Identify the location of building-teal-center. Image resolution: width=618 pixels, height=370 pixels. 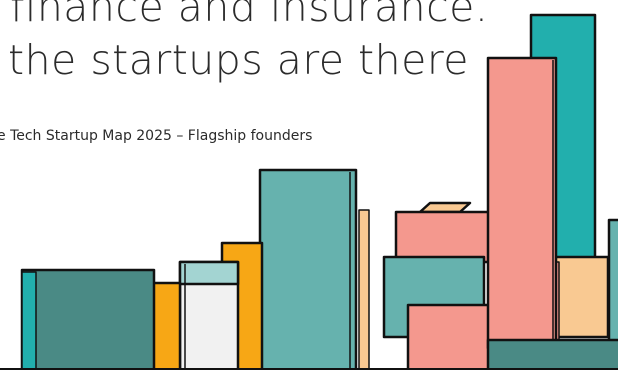
(308, 269).